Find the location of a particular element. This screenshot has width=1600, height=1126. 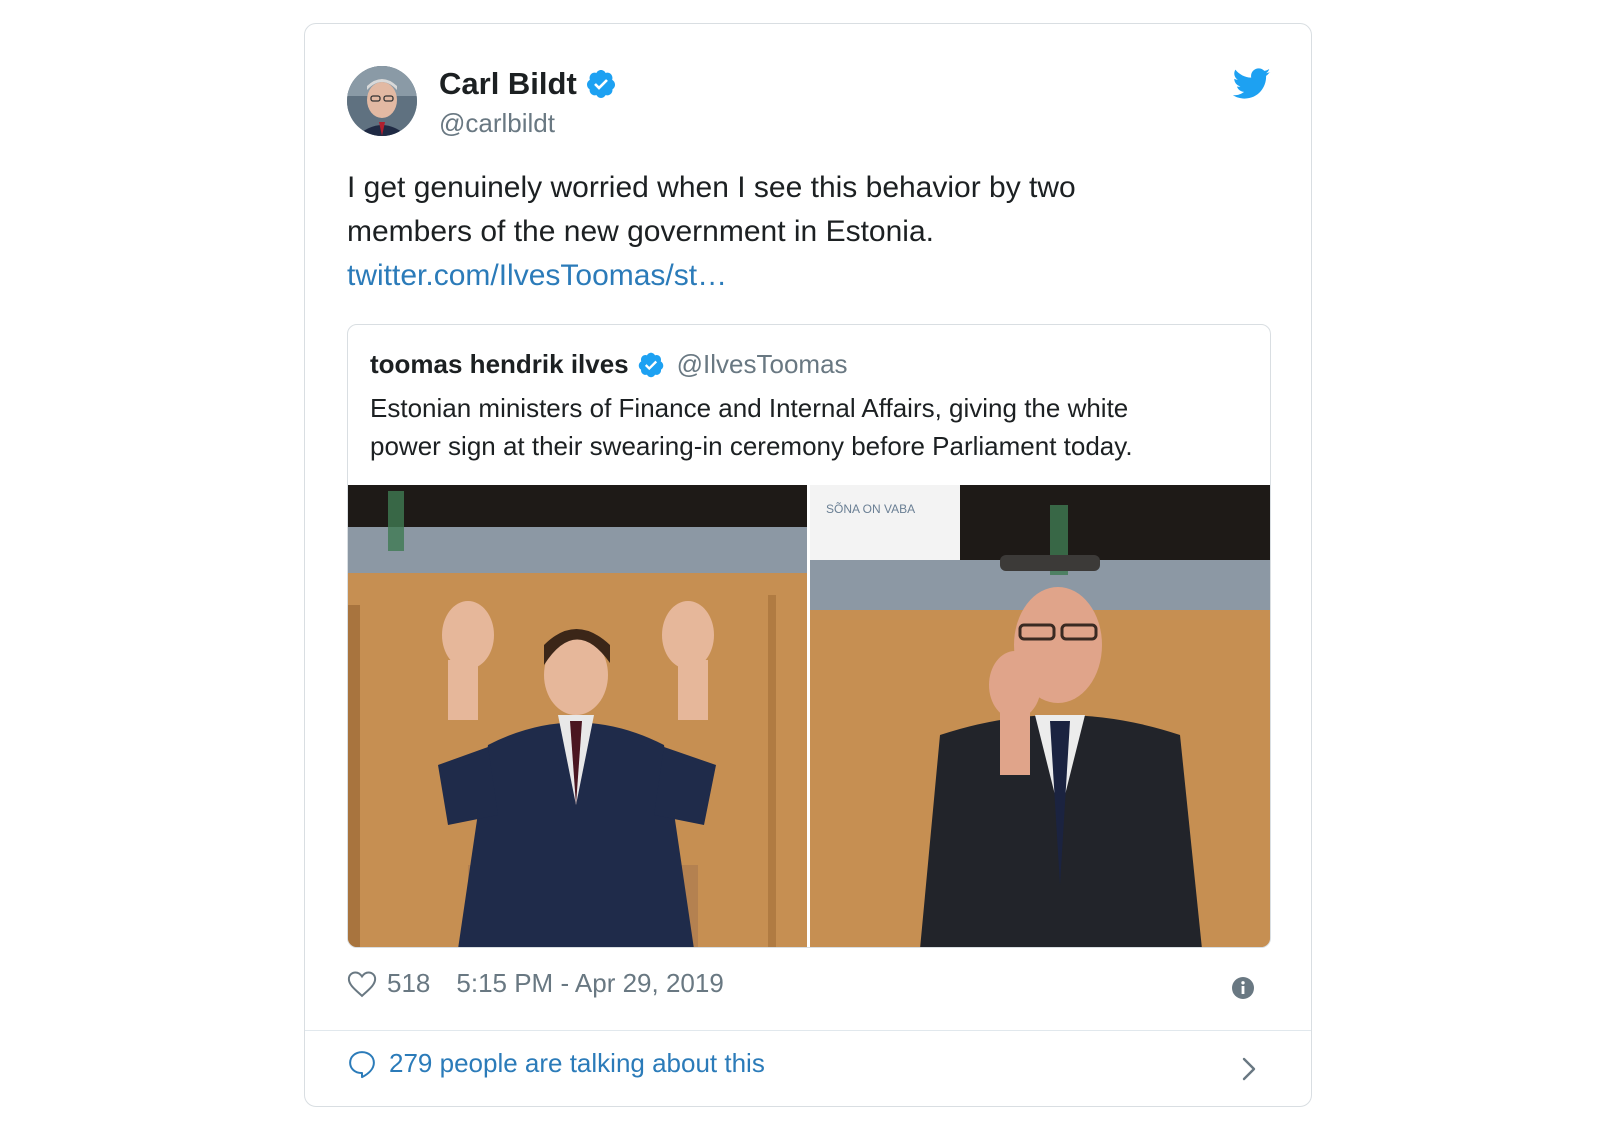

quoted-author-name: toomas hendrik ilves is located at coordinates (499, 364).